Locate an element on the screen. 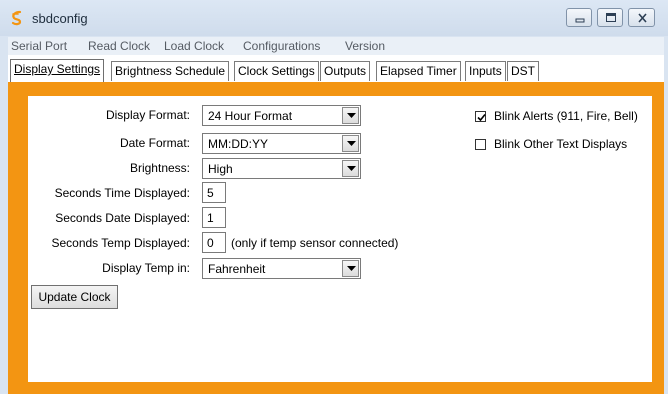  tab-dst: DST is located at coordinates (523, 71).